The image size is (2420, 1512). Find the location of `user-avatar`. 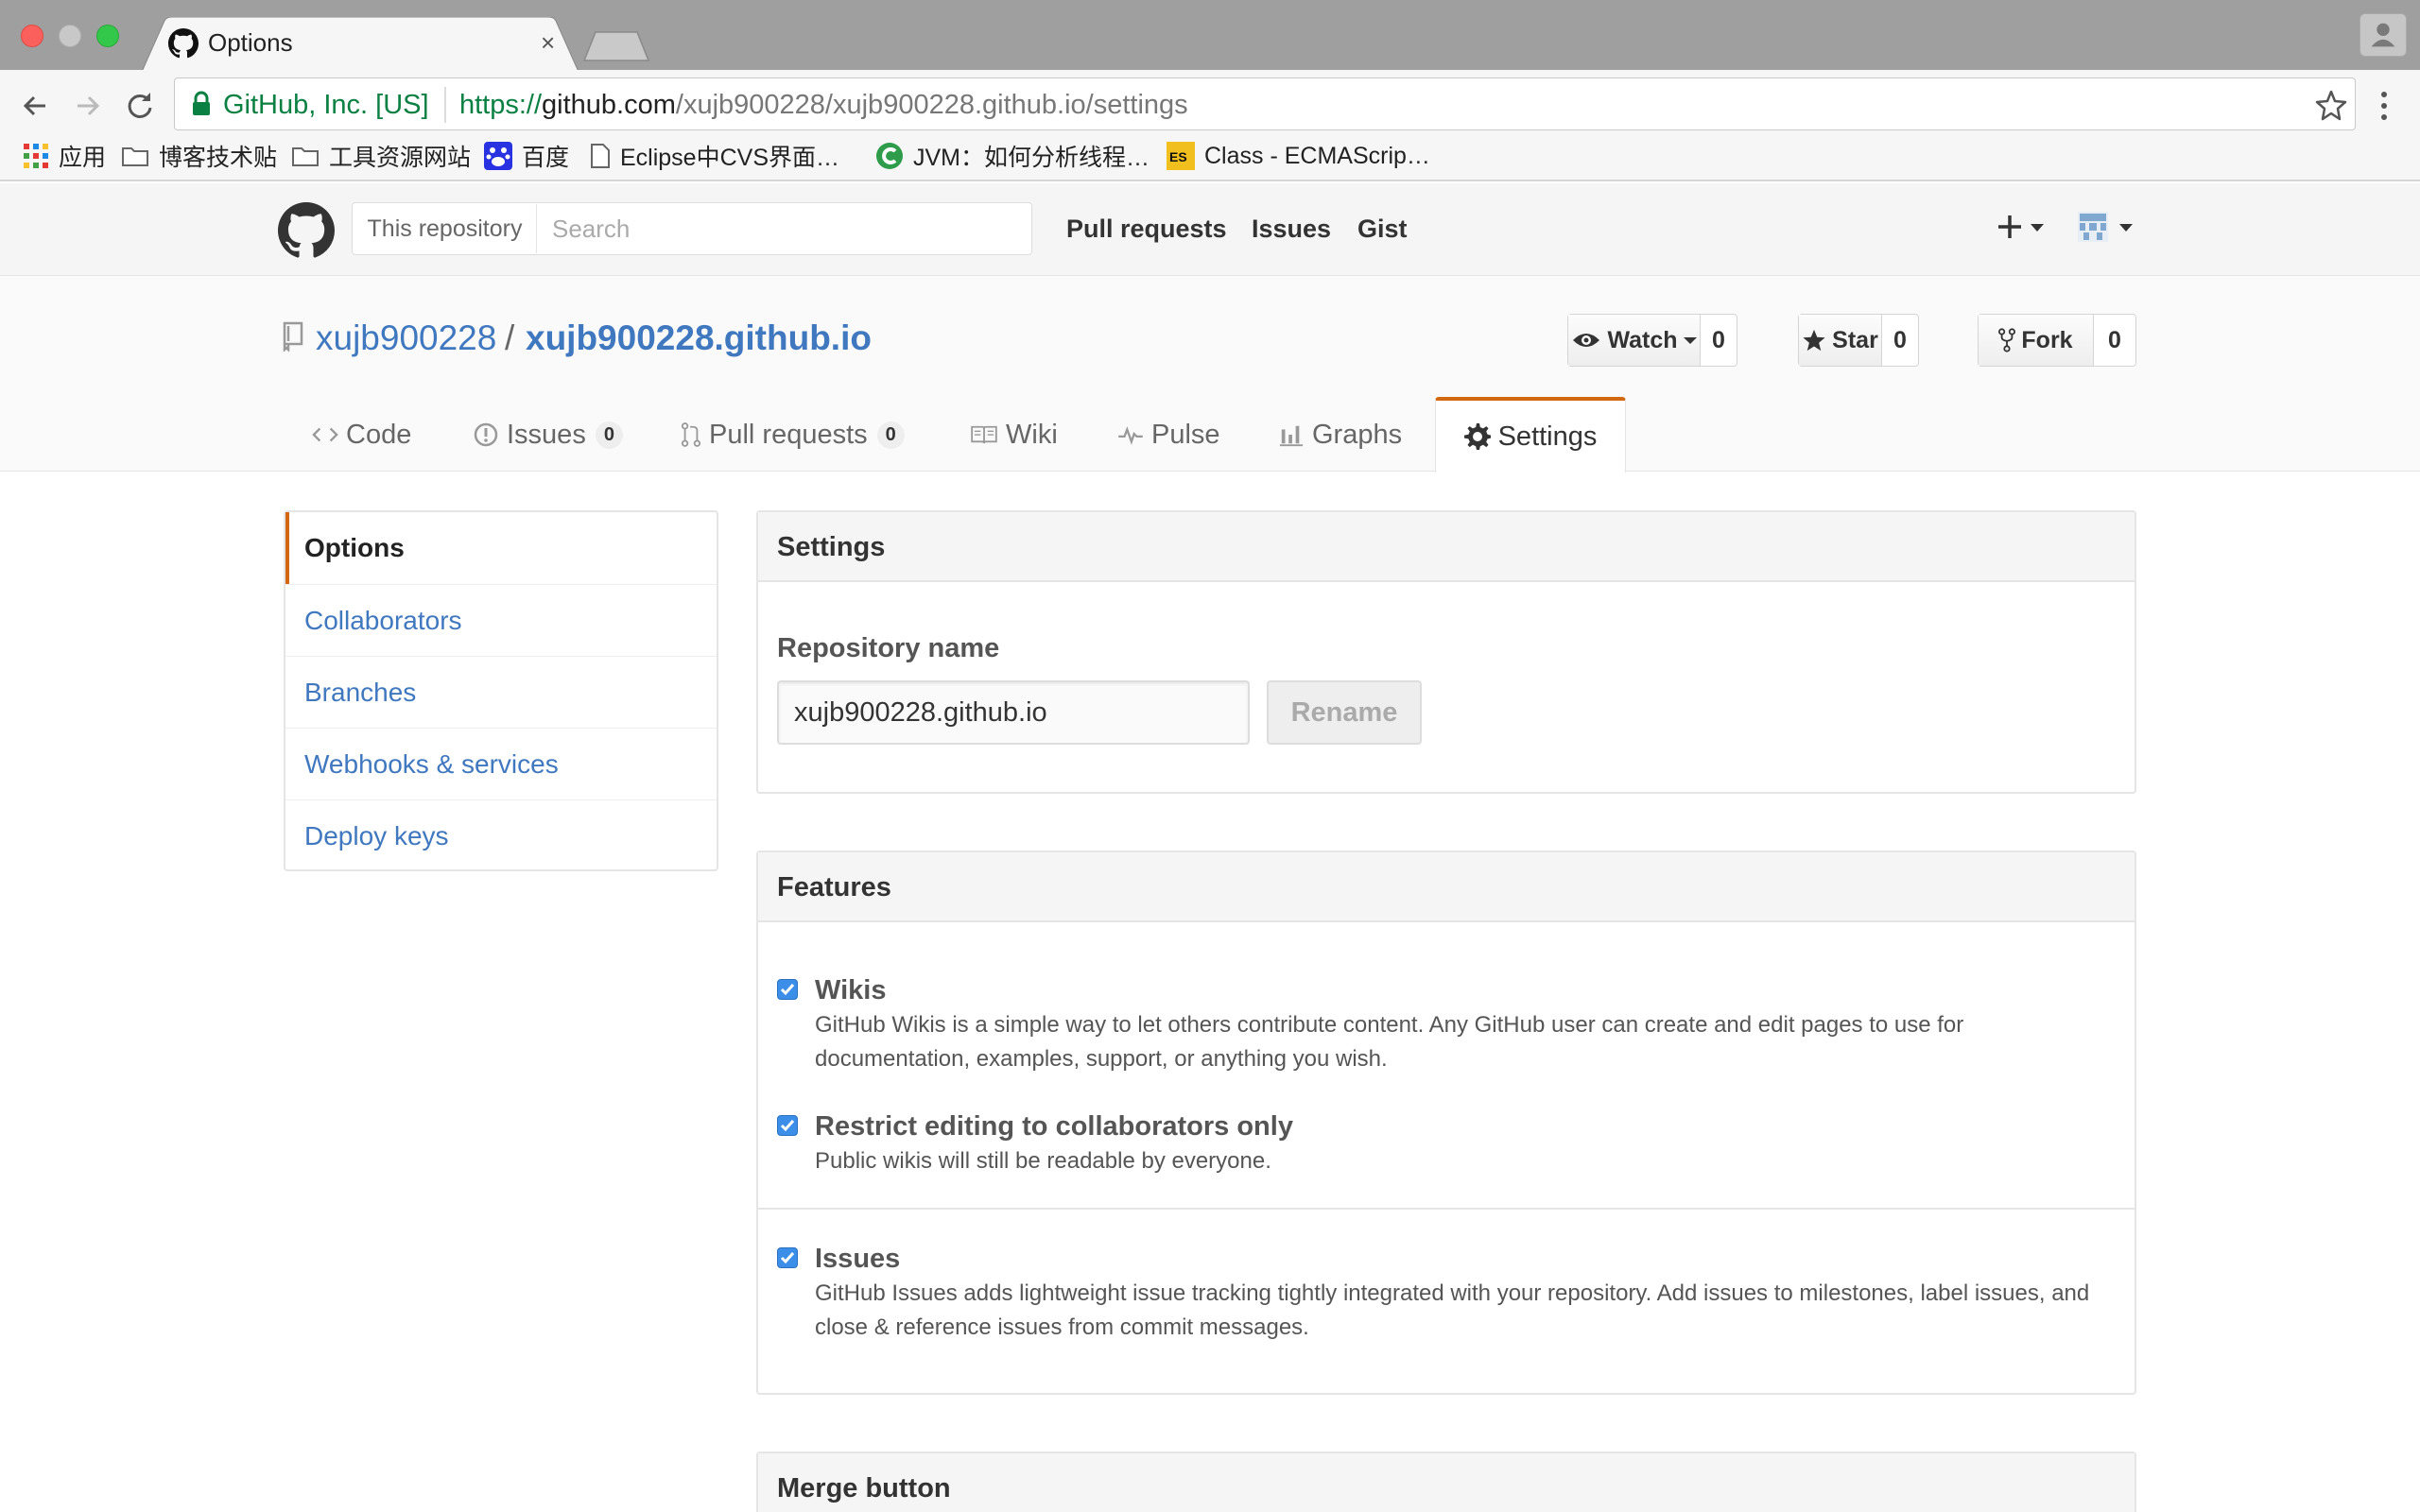

user-avatar is located at coordinates (2106, 227).